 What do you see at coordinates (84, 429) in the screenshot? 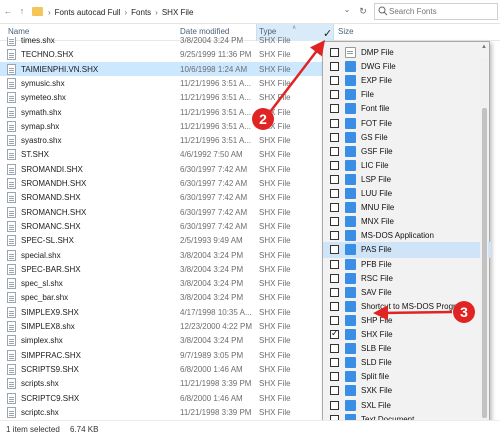
I see `selection-size: 6.74 KB` at bounding box center [84, 429].